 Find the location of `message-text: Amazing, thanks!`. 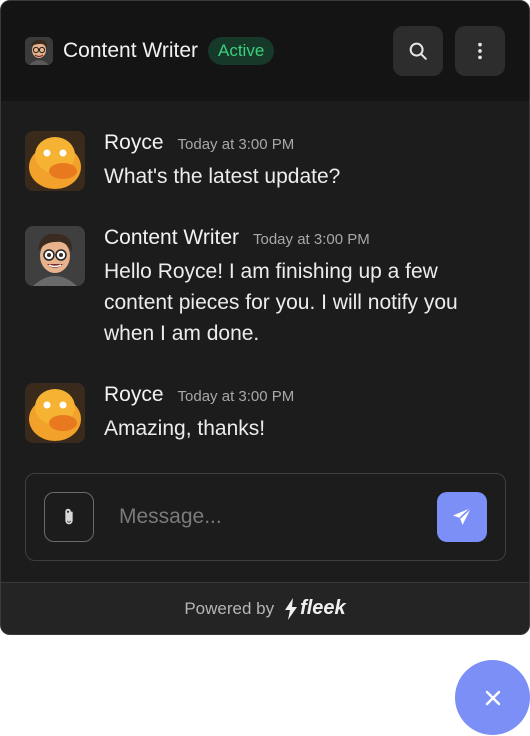

message-text: Amazing, thanks! is located at coordinates (185, 428).